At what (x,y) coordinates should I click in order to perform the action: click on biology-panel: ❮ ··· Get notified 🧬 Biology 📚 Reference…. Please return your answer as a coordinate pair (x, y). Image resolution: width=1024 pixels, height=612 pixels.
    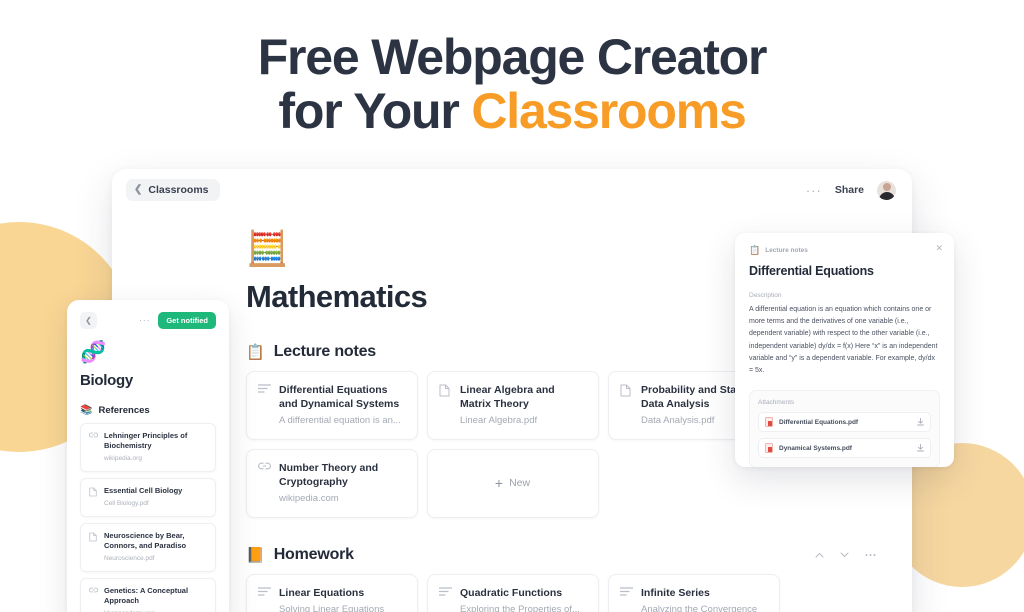
    Looking at the image, I should click on (148, 456).